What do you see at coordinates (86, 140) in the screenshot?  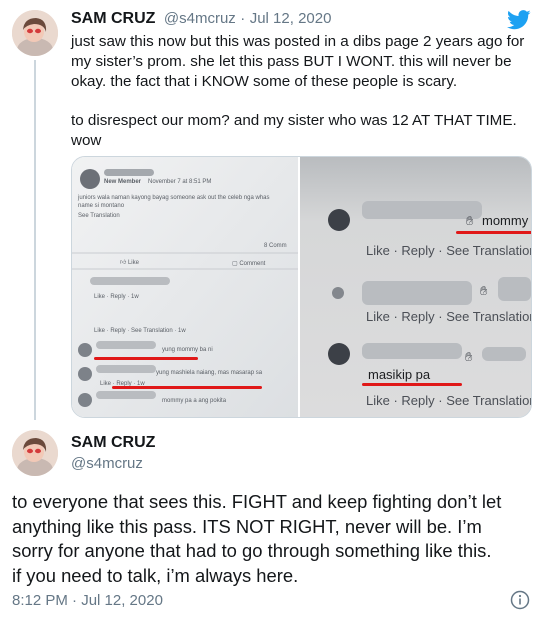 I see `tweet-text-line: wow` at bounding box center [86, 140].